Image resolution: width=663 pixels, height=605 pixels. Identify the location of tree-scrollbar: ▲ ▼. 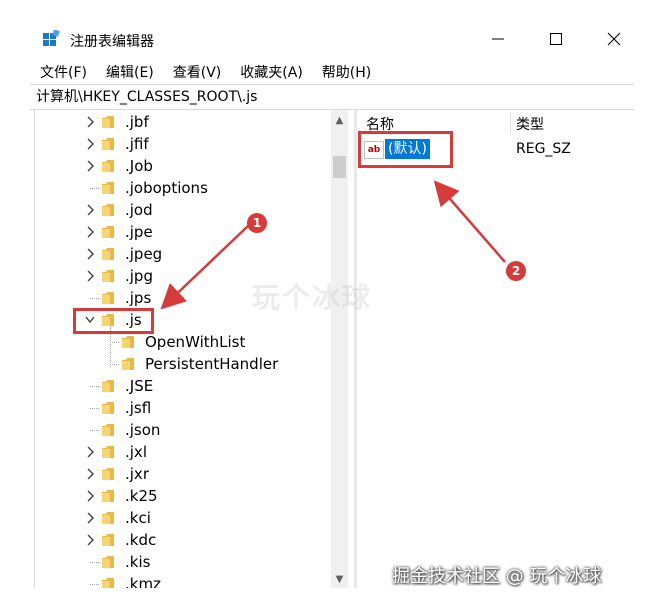
(339, 349).